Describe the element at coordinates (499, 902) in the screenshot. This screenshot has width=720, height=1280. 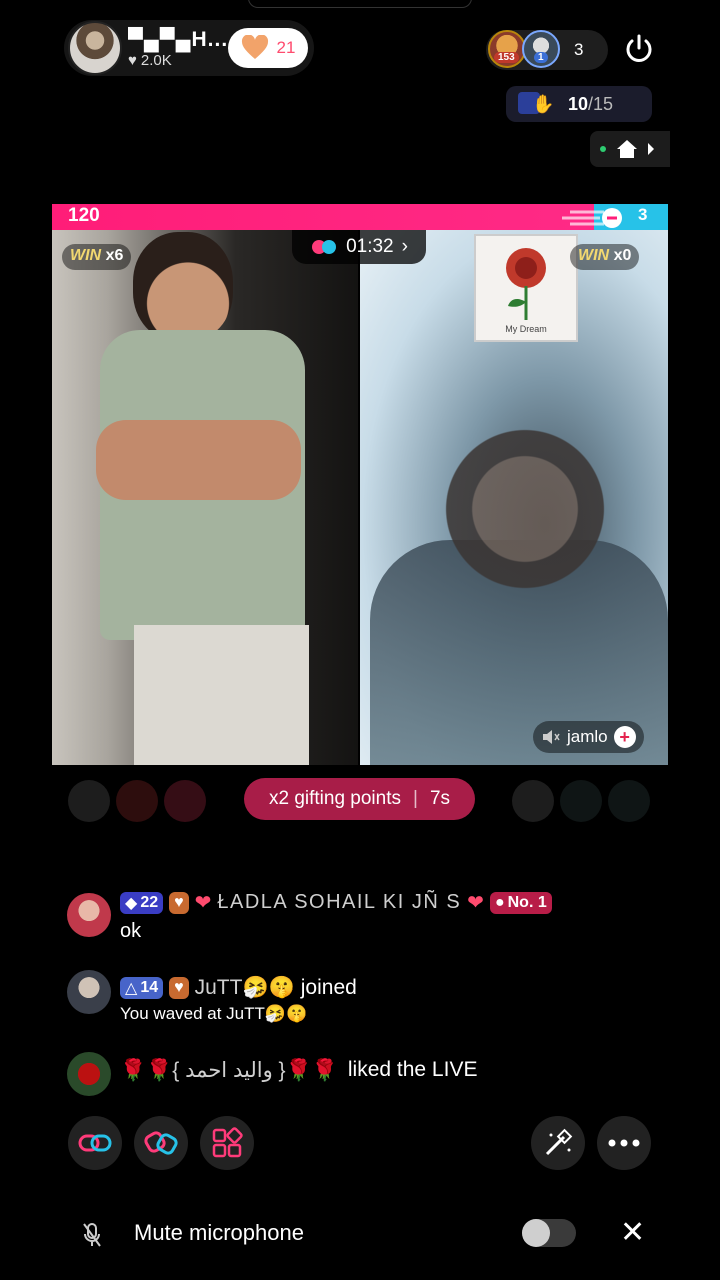
I see `alarm-icon: ●` at that location.